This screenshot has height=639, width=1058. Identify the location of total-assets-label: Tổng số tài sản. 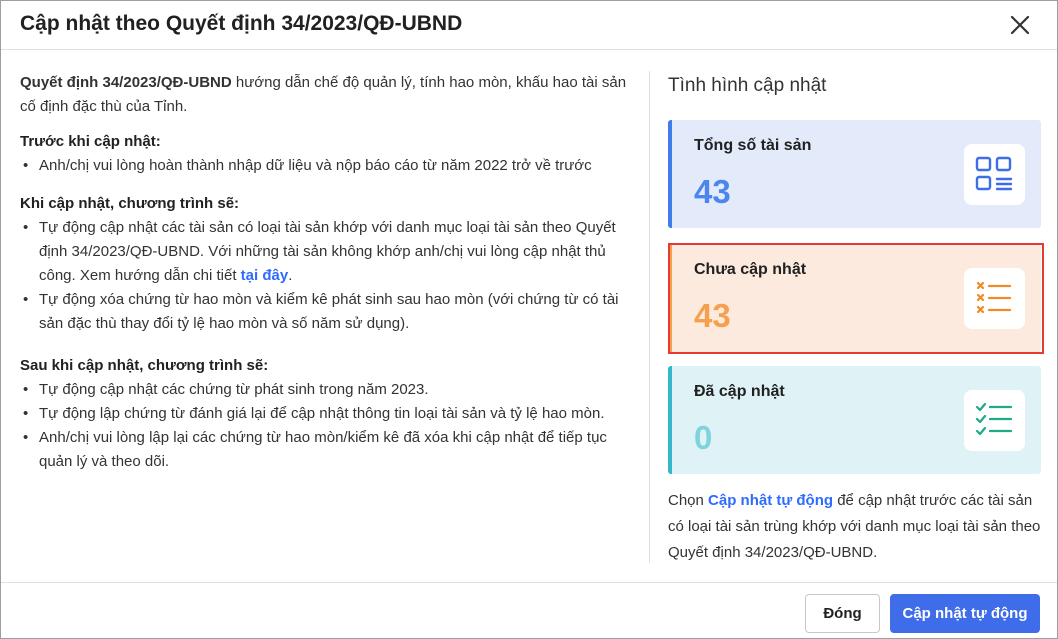
(753, 145).